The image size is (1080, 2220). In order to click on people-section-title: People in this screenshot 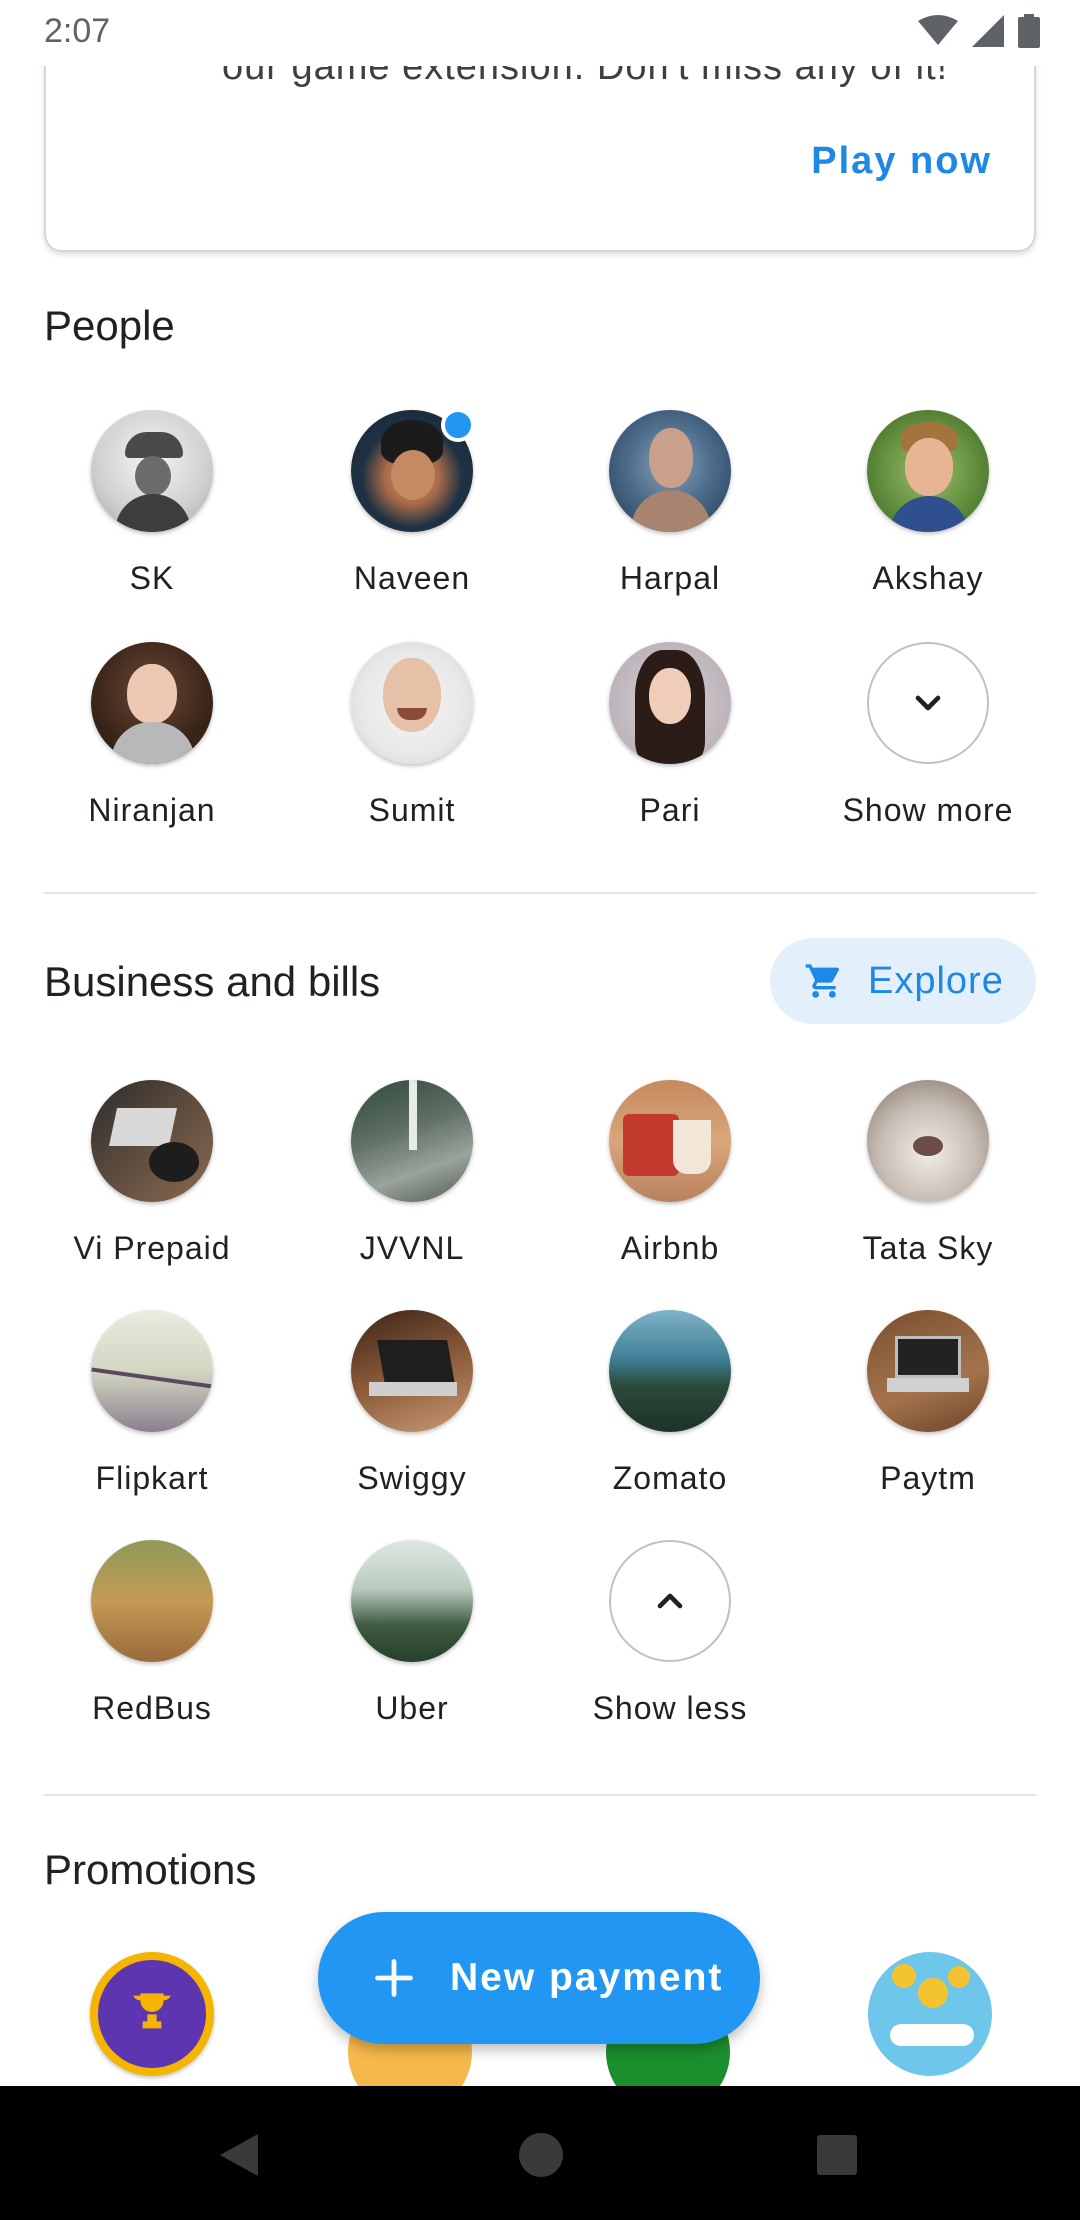, I will do `click(109, 325)`.